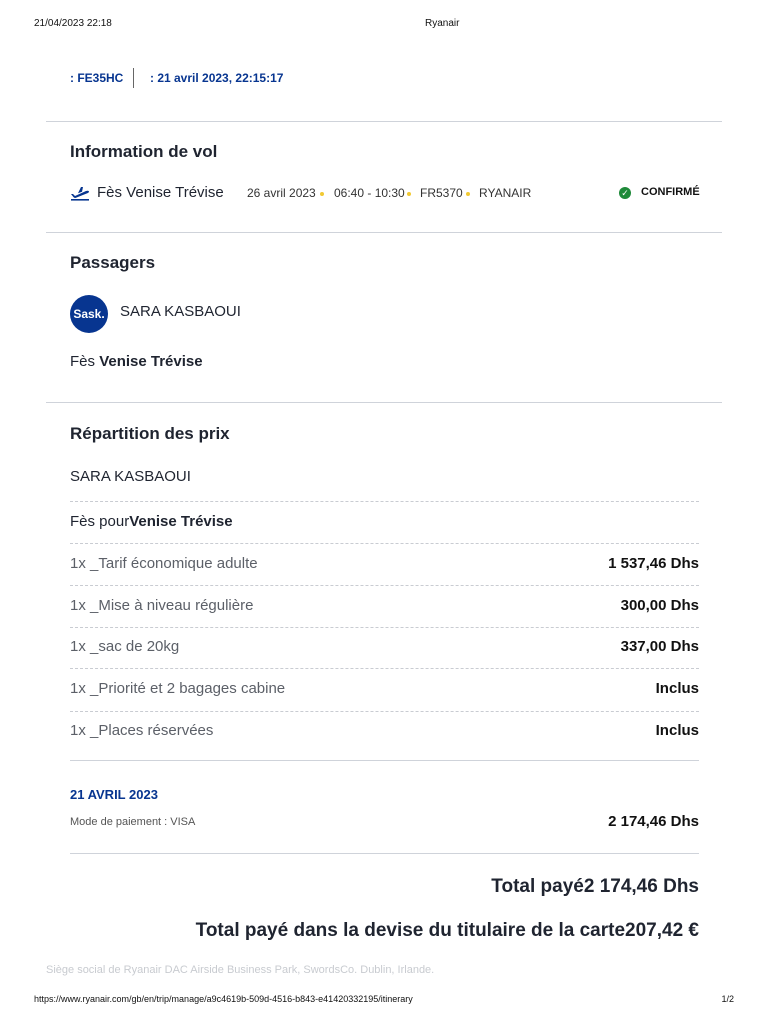 The height and width of the screenshot is (1024, 768). What do you see at coordinates (659, 605) in the screenshot?
I see `price-item-value: 300,00 Dhs` at bounding box center [659, 605].